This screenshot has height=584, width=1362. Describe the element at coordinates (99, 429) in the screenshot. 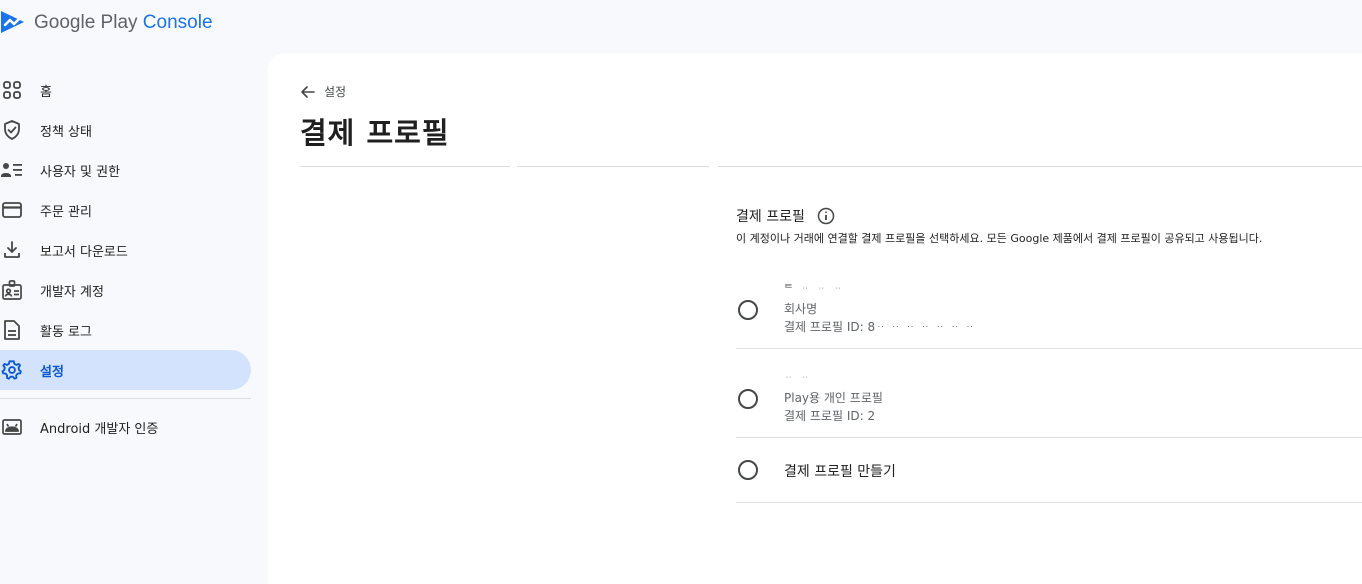

I see `sidebar-item-label: Android 개발자 인증` at that location.